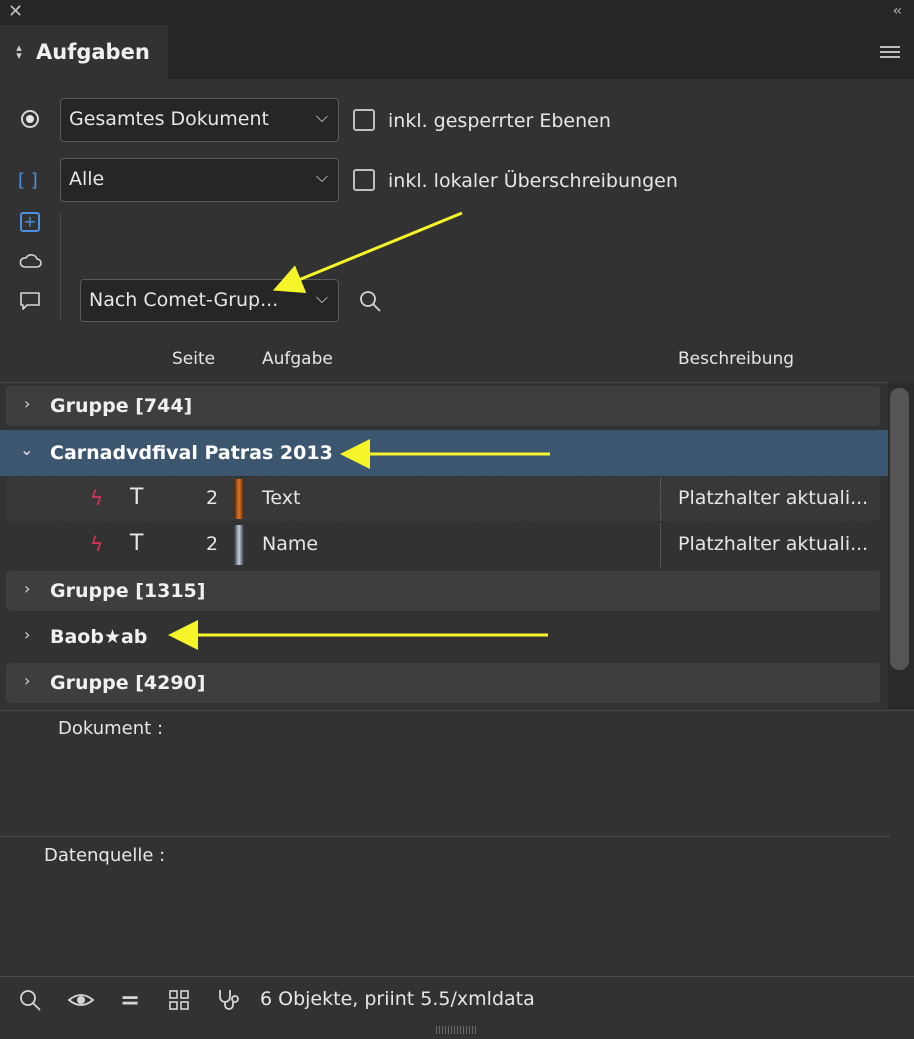 This screenshot has height=1039, width=914. I want to click on datasource-label: Datenquelle :, so click(105, 855).